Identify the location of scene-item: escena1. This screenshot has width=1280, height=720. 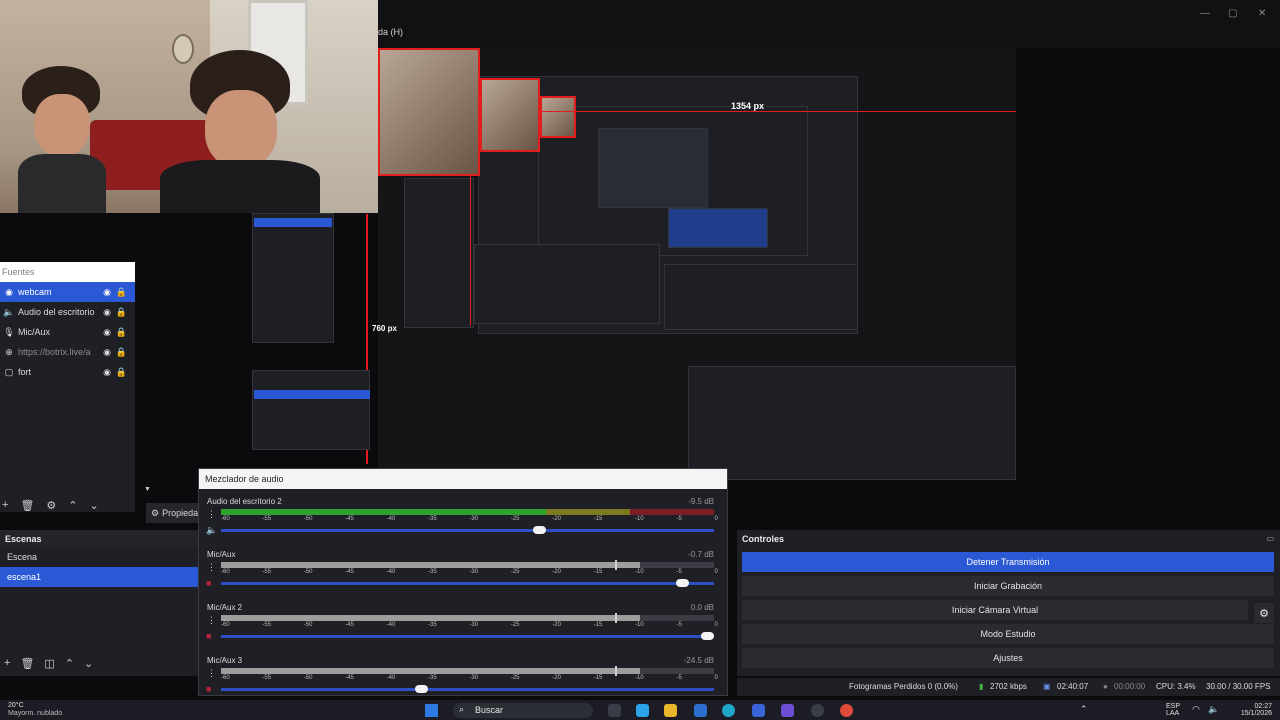
(100, 577).